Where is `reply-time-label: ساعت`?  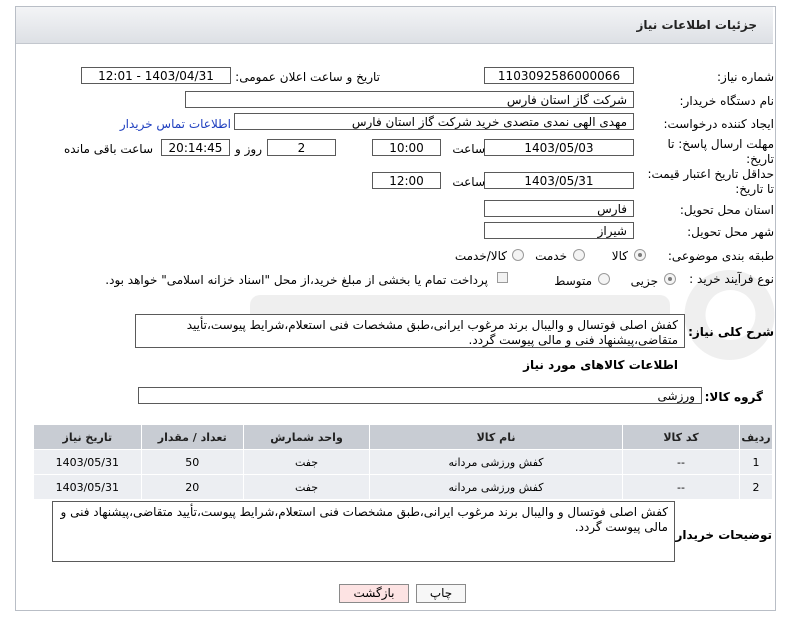 reply-time-label: ساعت is located at coordinates (468, 149).